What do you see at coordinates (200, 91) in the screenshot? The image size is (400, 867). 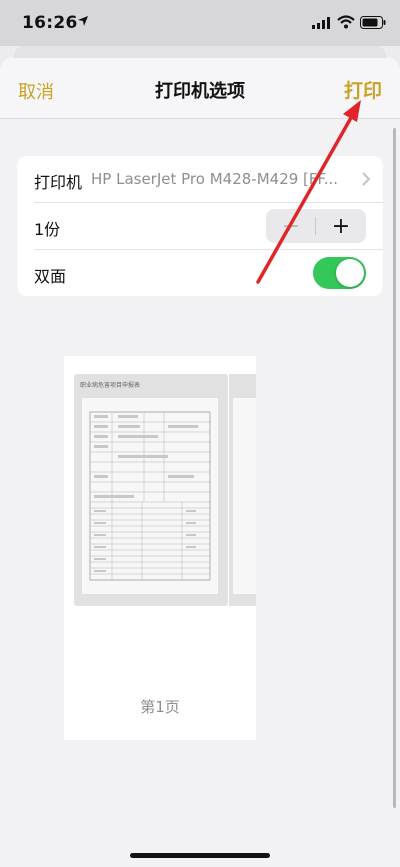 I see `page-title: 打印机选项` at bounding box center [200, 91].